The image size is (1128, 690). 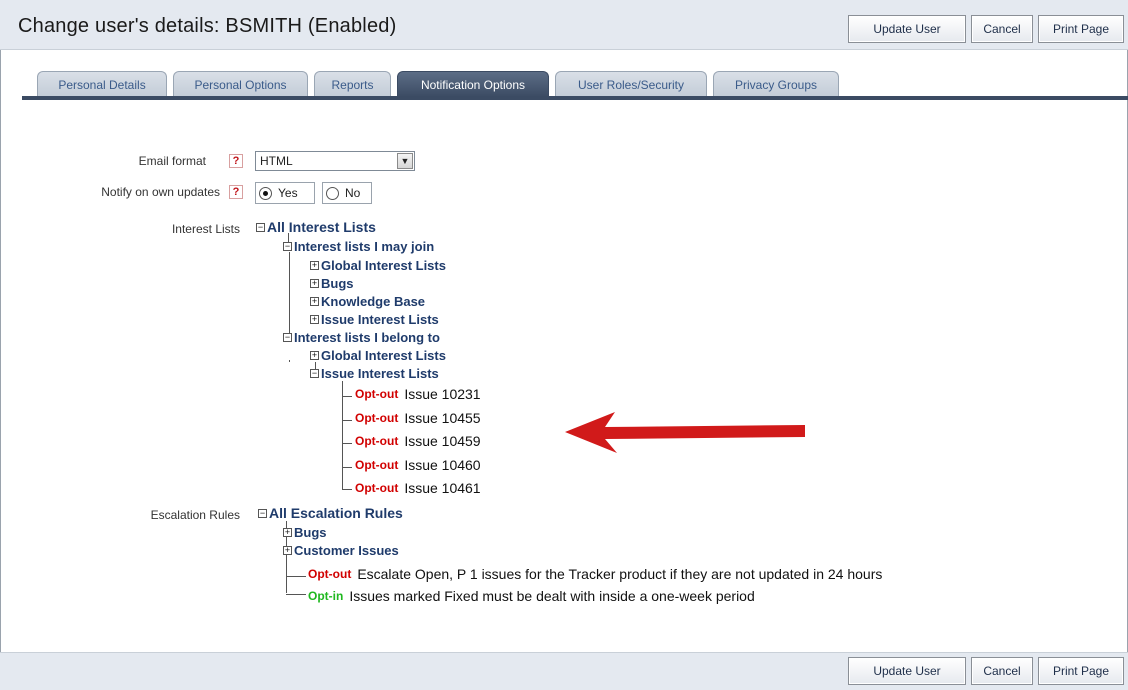 What do you see at coordinates (1081, 671) in the screenshot?
I see `footer-print-page-button: Print Page` at bounding box center [1081, 671].